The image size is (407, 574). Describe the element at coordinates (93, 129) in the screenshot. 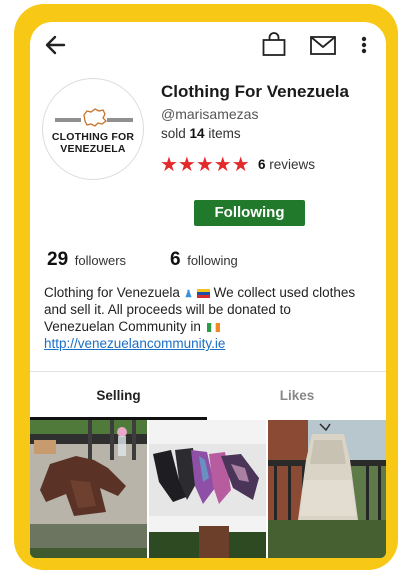

I see `shop-avatar: CLOTHING FOR VENEZUELA` at that location.